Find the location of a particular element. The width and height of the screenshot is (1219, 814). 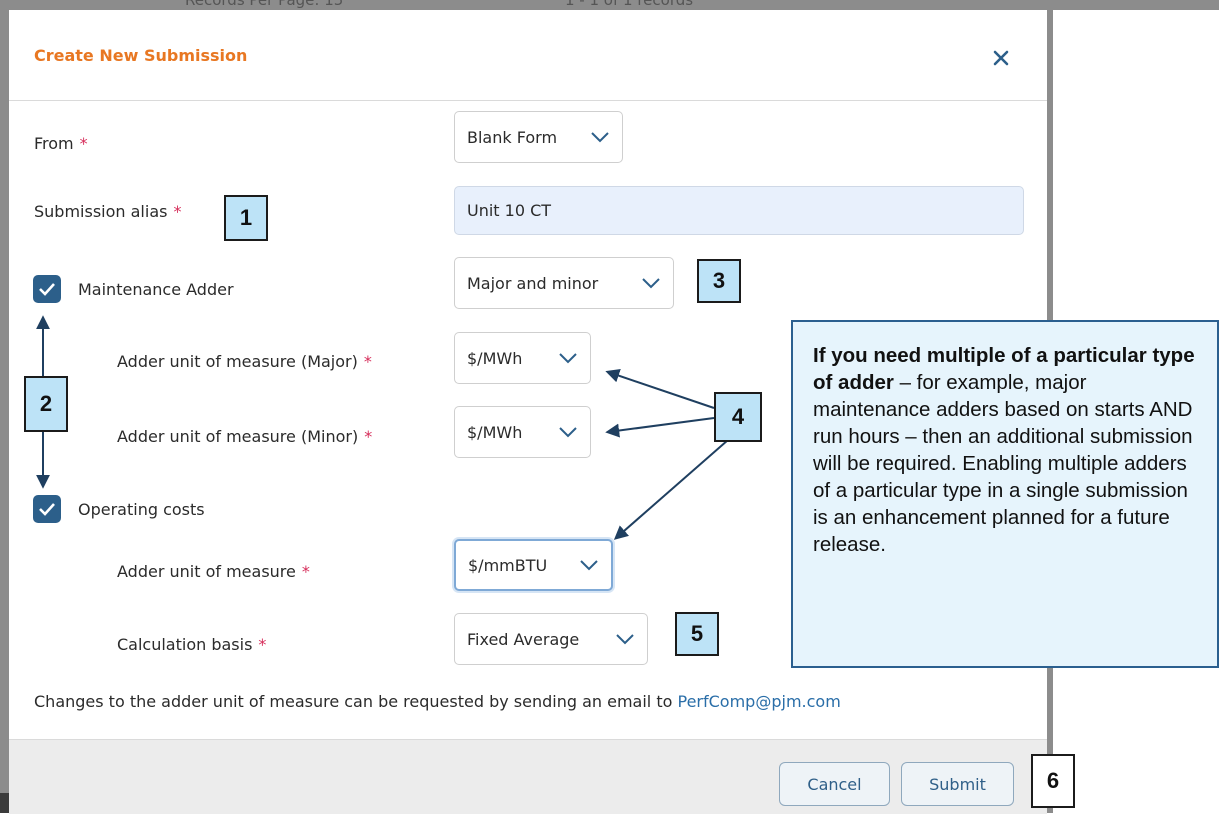

email-link: PerfComp@pjm.com is located at coordinates (759, 701).